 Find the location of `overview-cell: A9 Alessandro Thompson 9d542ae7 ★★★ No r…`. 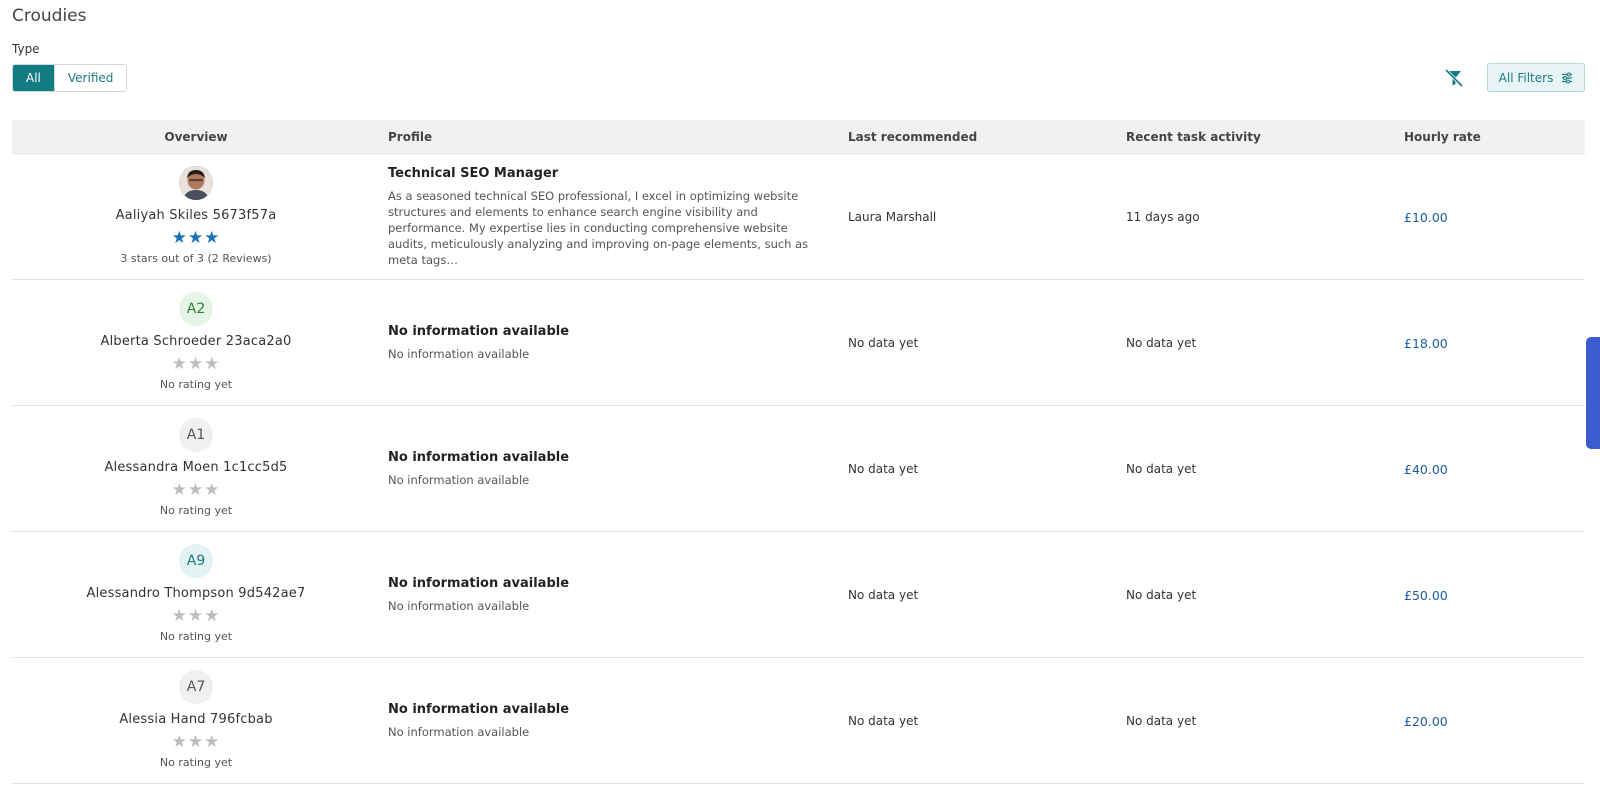

overview-cell: A9 Alessandro Thompson 9d542ae7 ★★★ No r… is located at coordinates (196, 595).